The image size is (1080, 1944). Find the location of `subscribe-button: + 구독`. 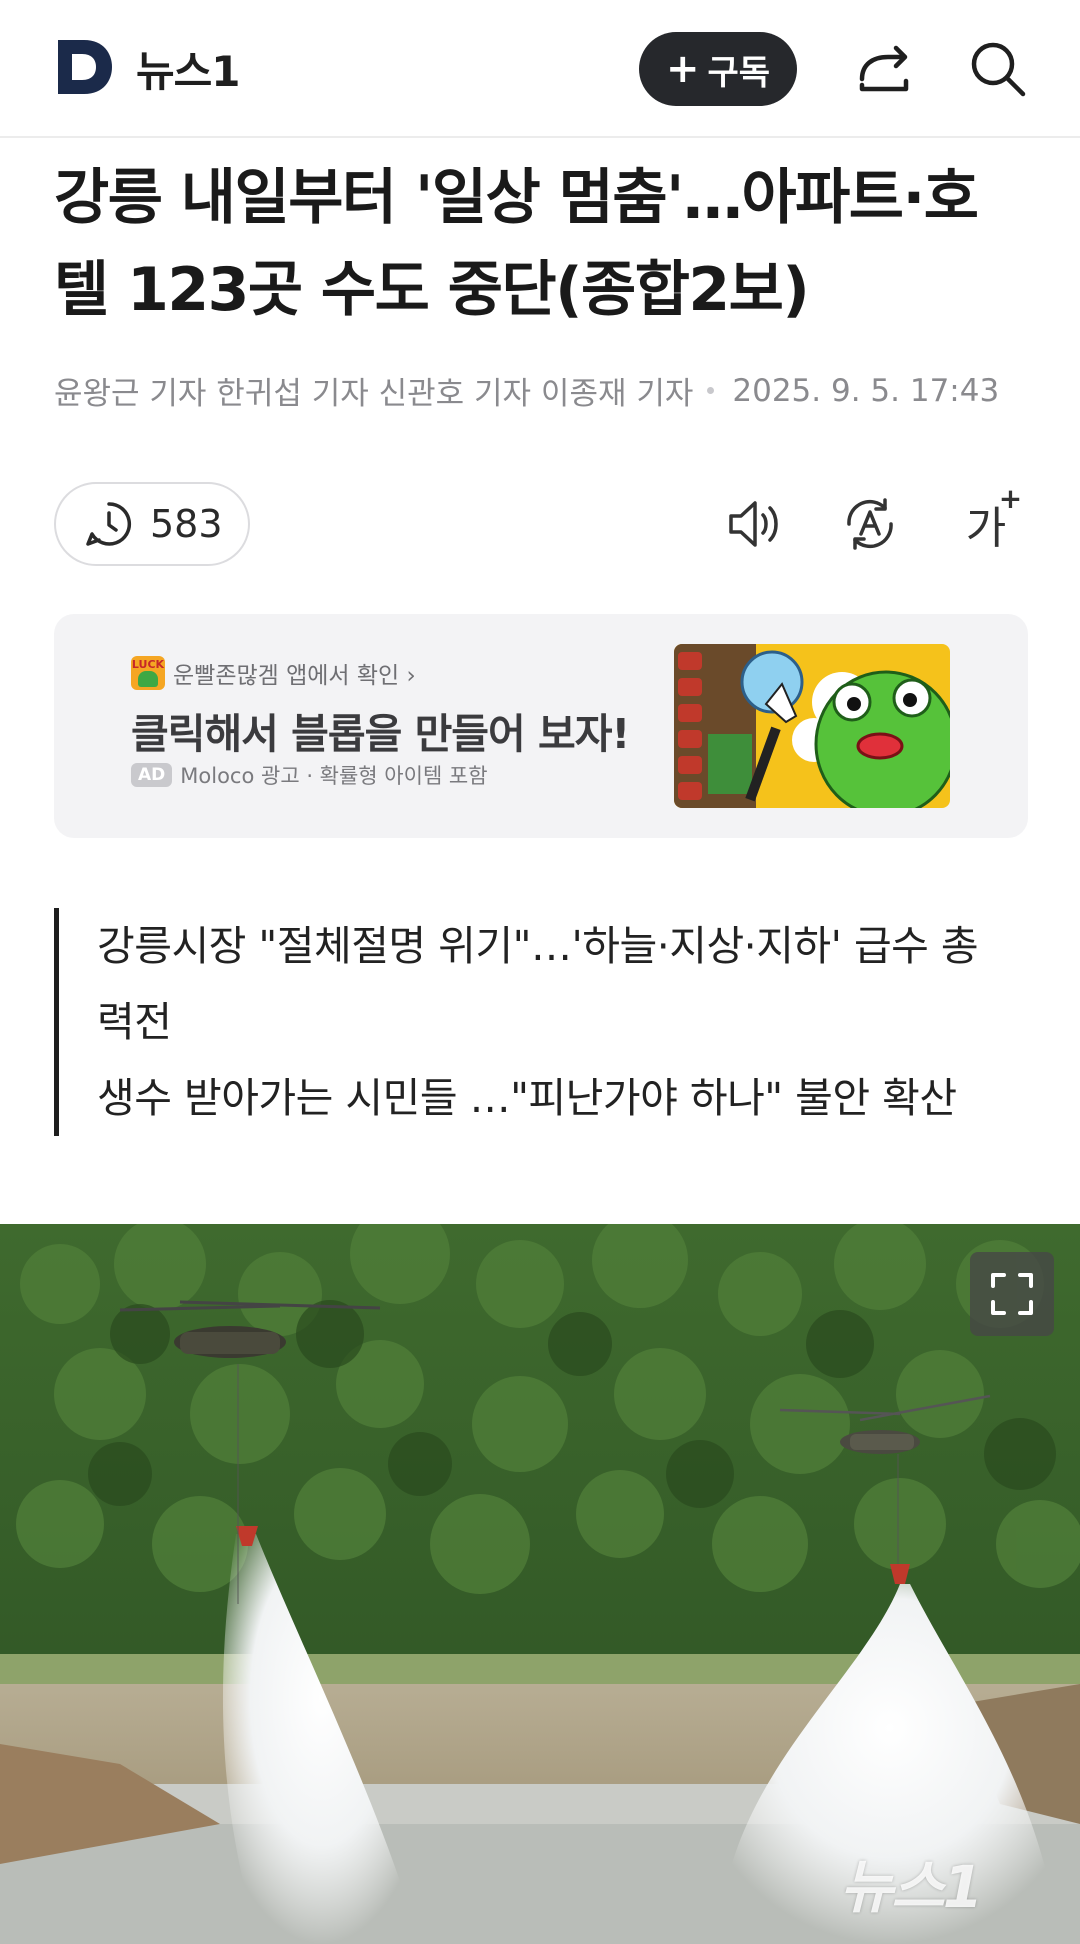

subscribe-button: + 구독 is located at coordinates (718, 69).